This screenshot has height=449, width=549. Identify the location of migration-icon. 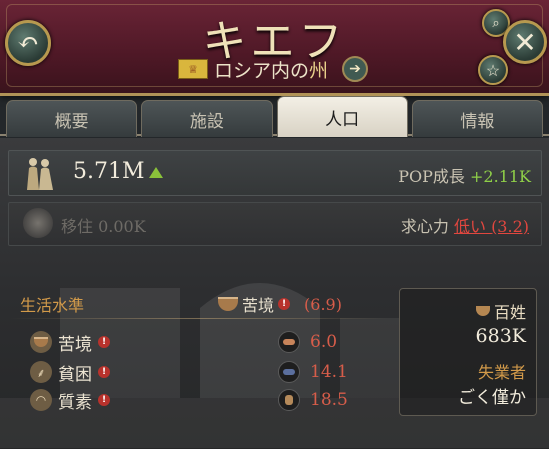
(38, 223).